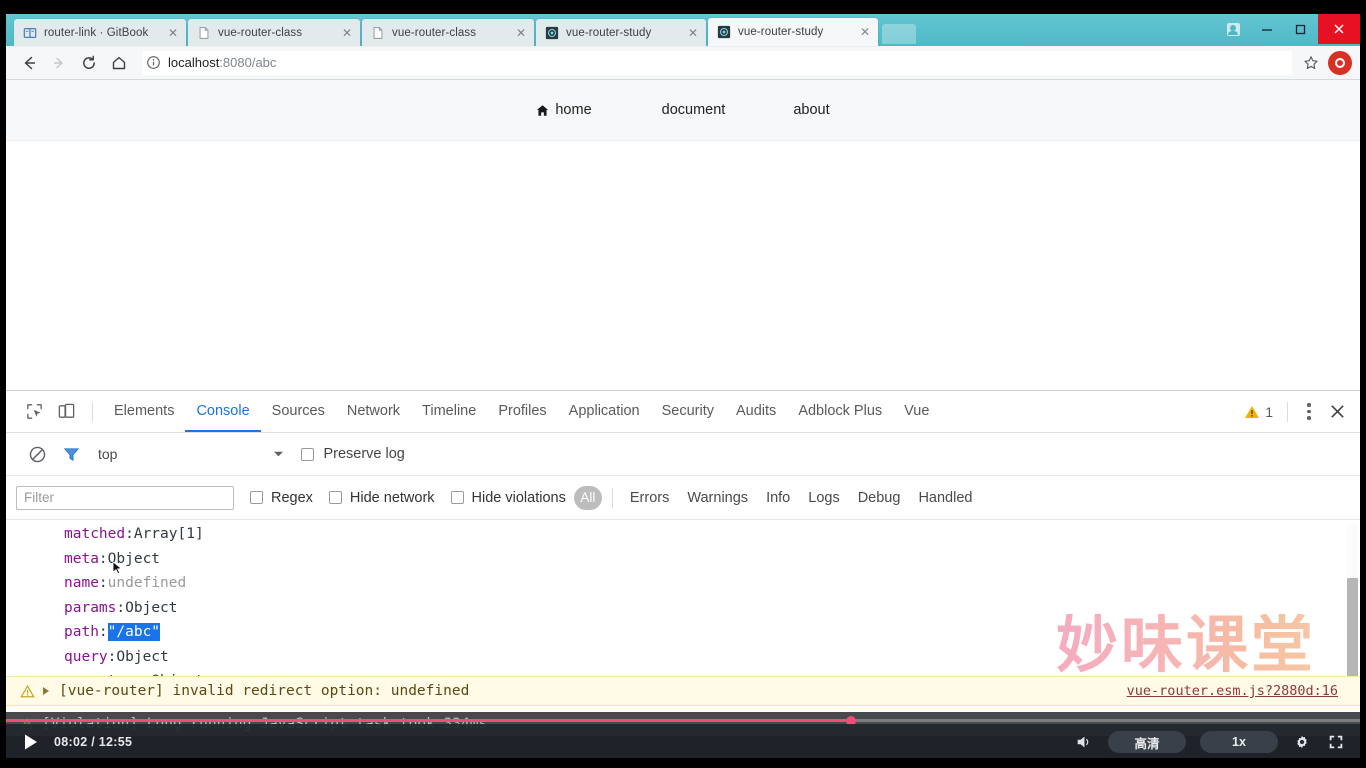 Image resolution: width=1366 pixels, height=768 pixels. I want to click on browser-tab-4-active: vue-router-study ✕, so click(793, 32).